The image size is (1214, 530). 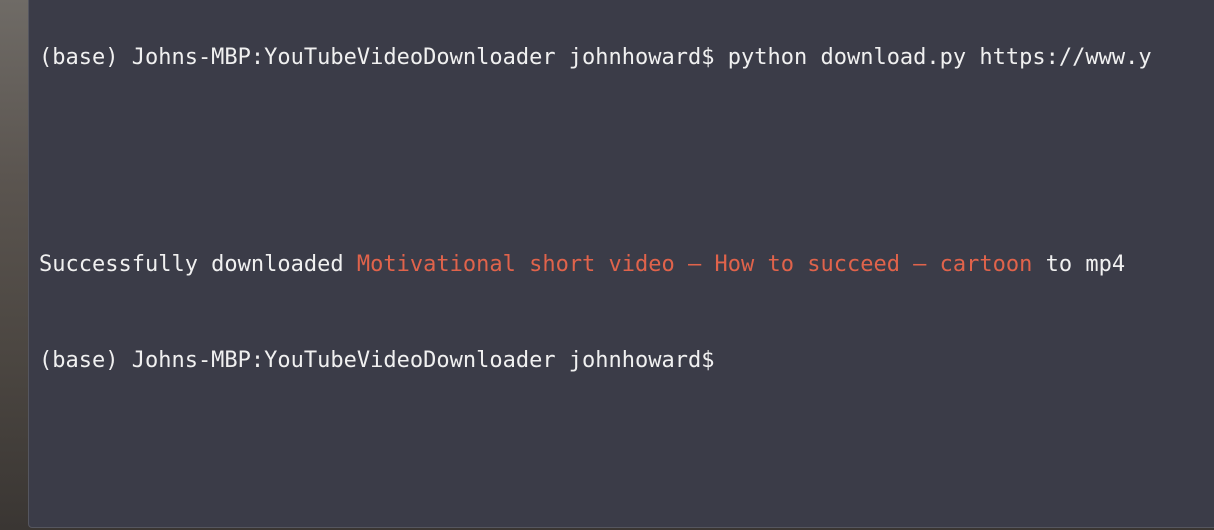 What do you see at coordinates (1079, 264) in the screenshot?
I see `success-suffix-text: to mp4` at bounding box center [1079, 264].